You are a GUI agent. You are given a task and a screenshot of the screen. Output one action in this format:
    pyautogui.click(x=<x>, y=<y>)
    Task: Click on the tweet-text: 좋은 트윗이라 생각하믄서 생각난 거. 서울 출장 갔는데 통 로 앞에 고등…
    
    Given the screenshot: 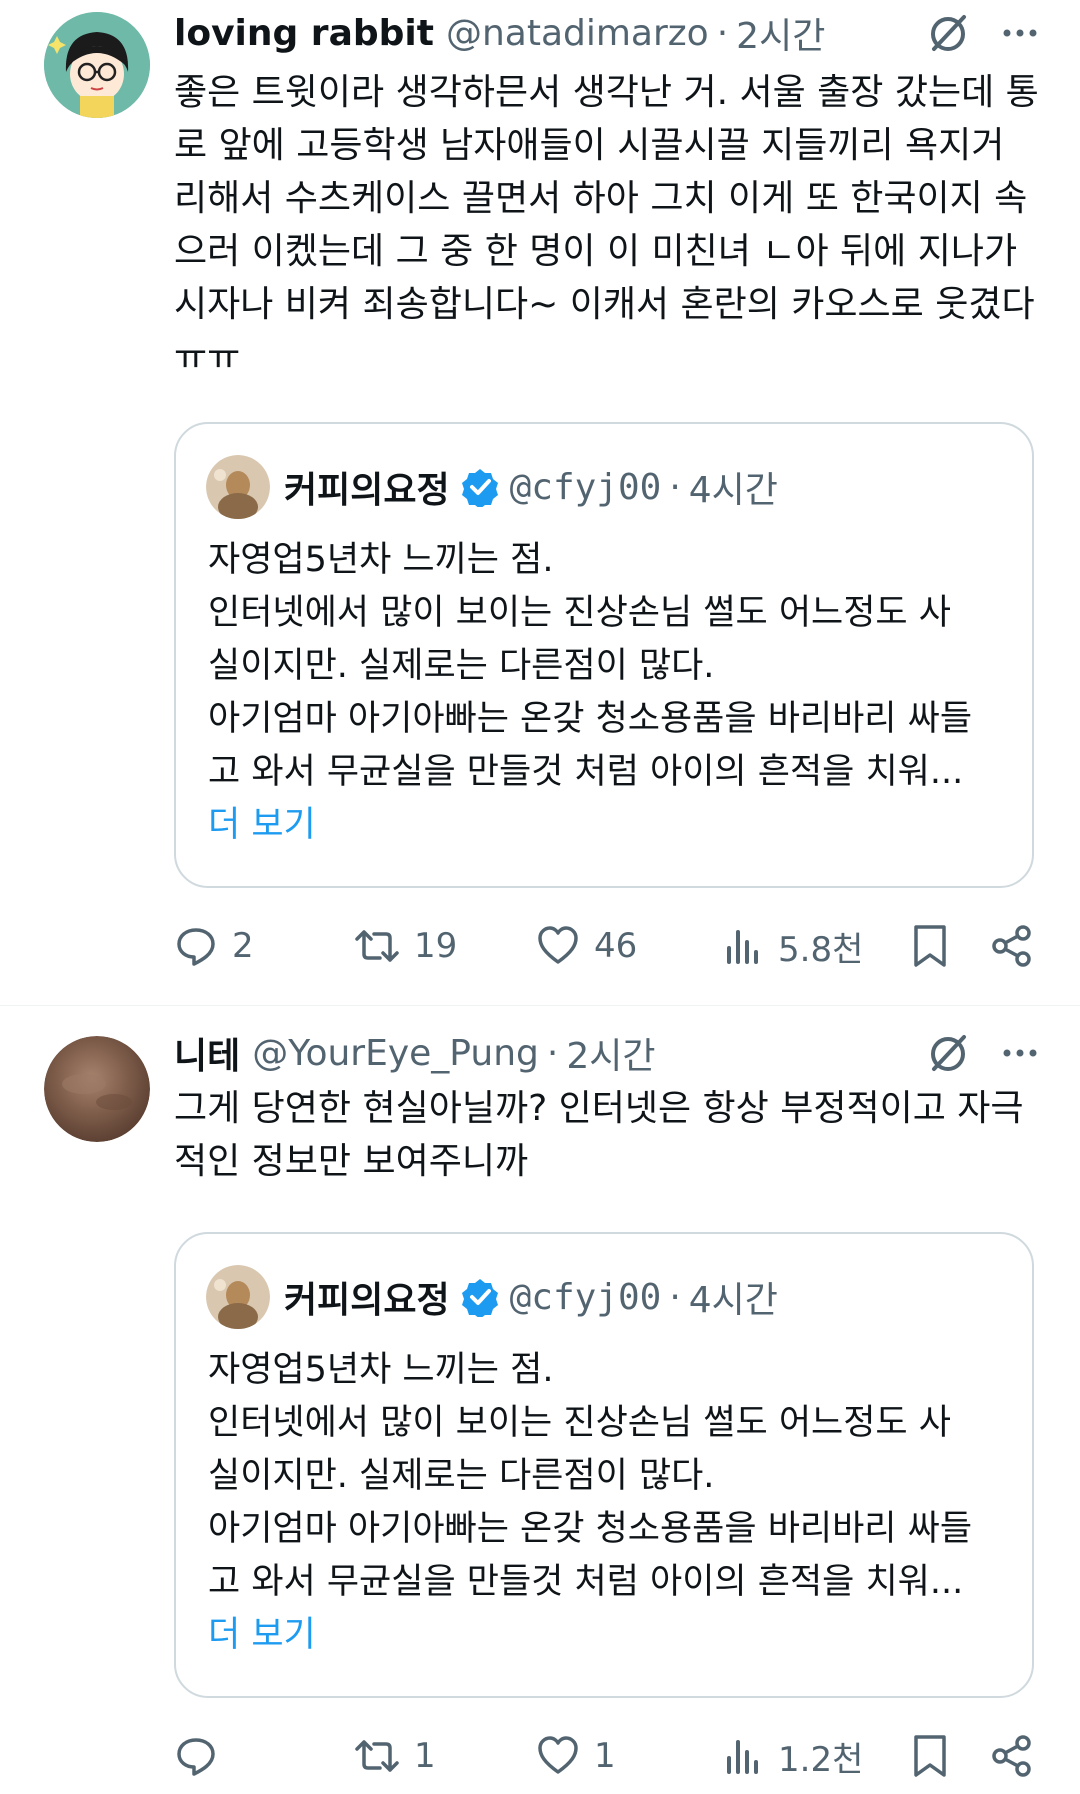 What is the action you would take?
    pyautogui.click(x=614, y=225)
    